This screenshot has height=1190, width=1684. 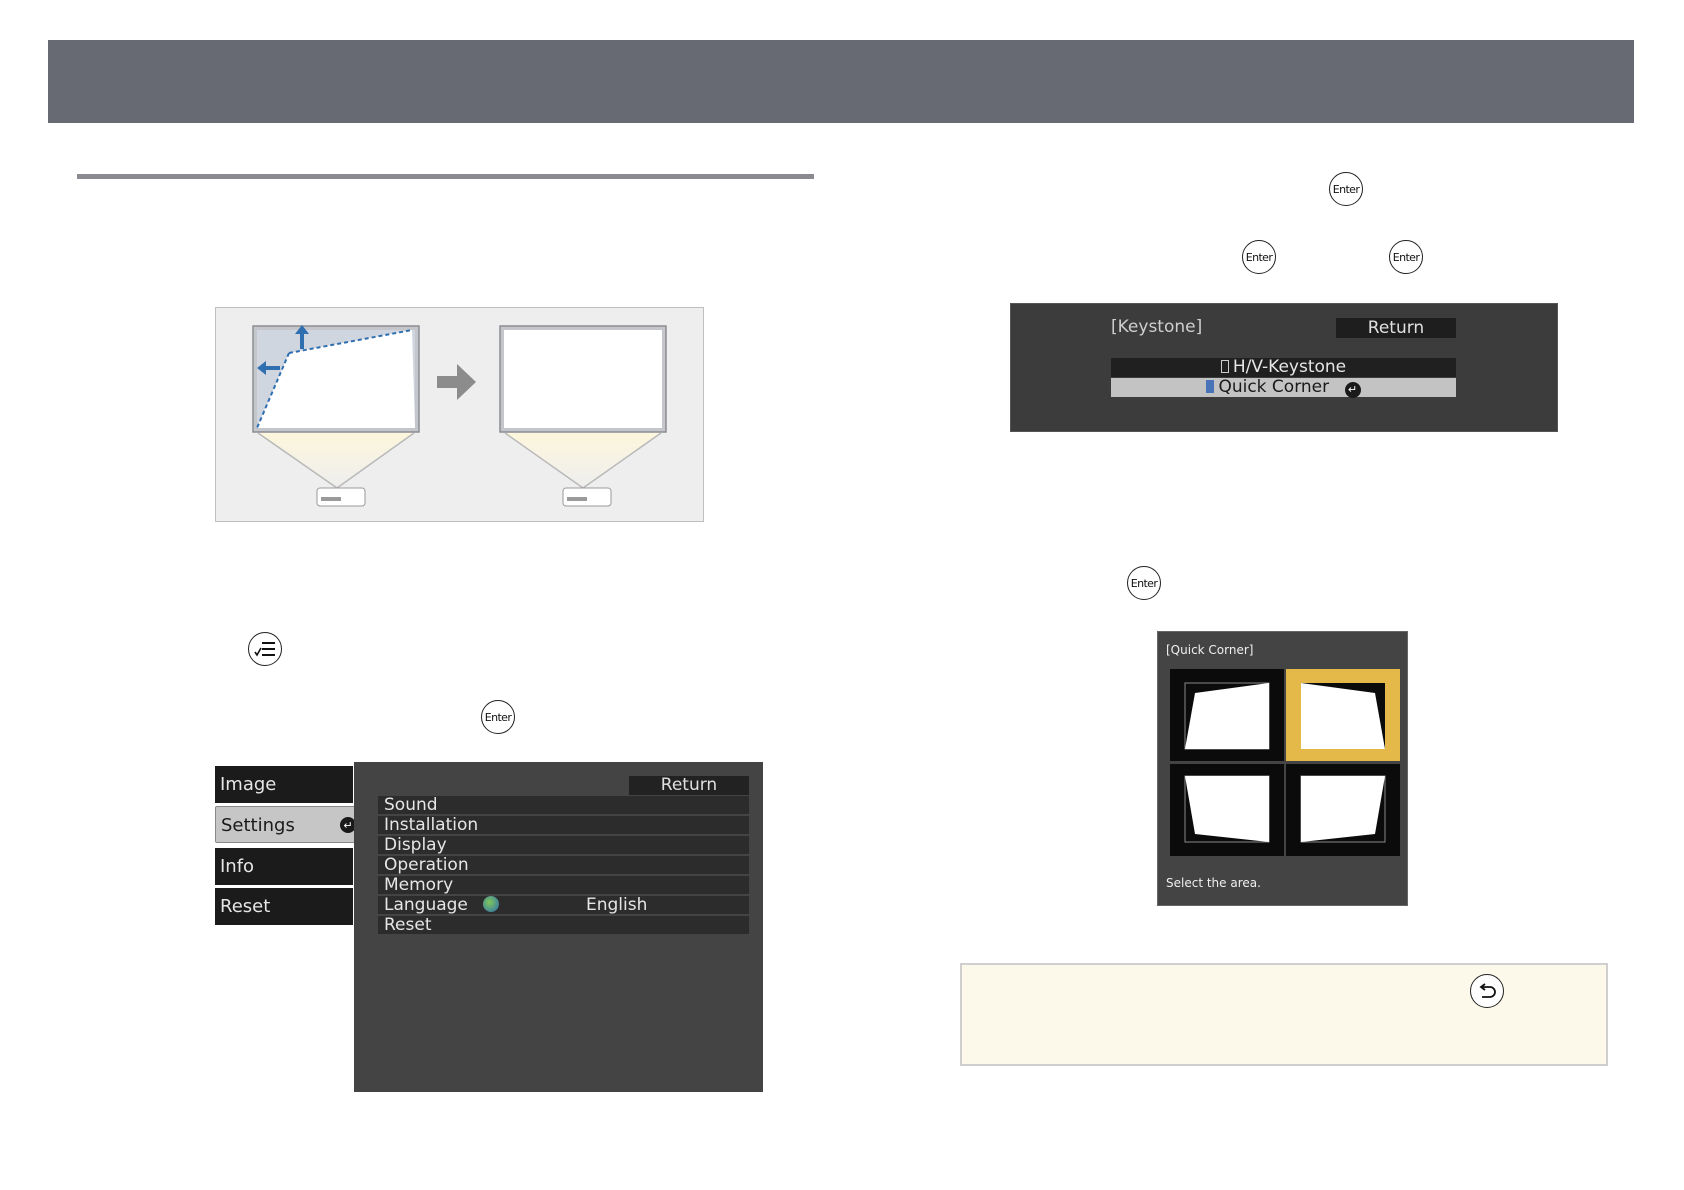 What do you see at coordinates (284, 906) in the screenshot?
I see `tab-reset: Reset` at bounding box center [284, 906].